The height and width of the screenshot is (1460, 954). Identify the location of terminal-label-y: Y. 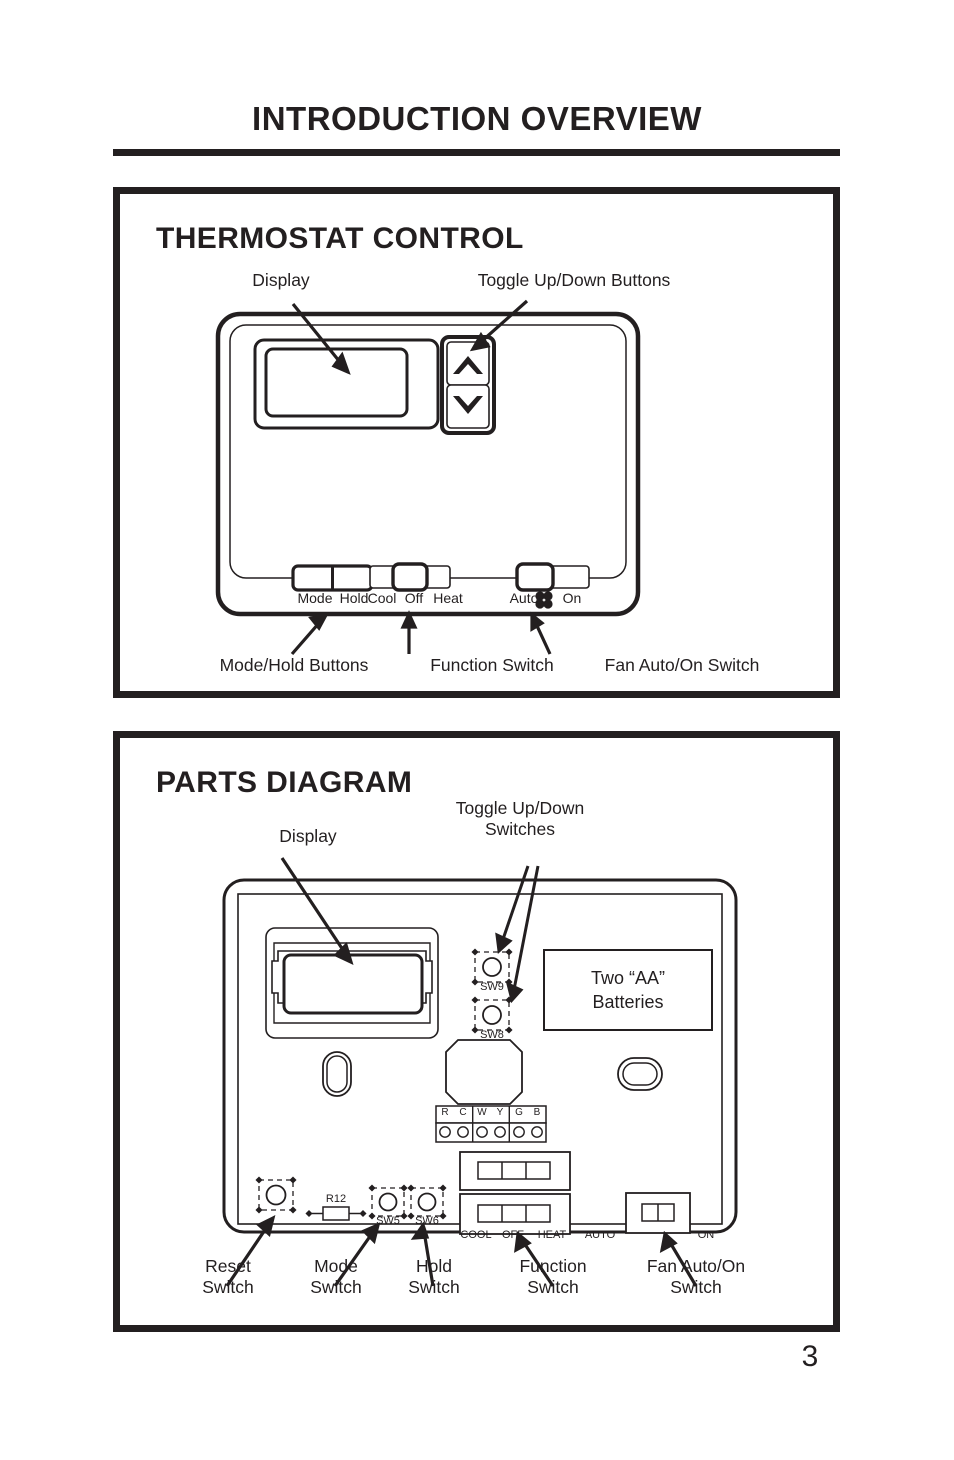
(500, 1112).